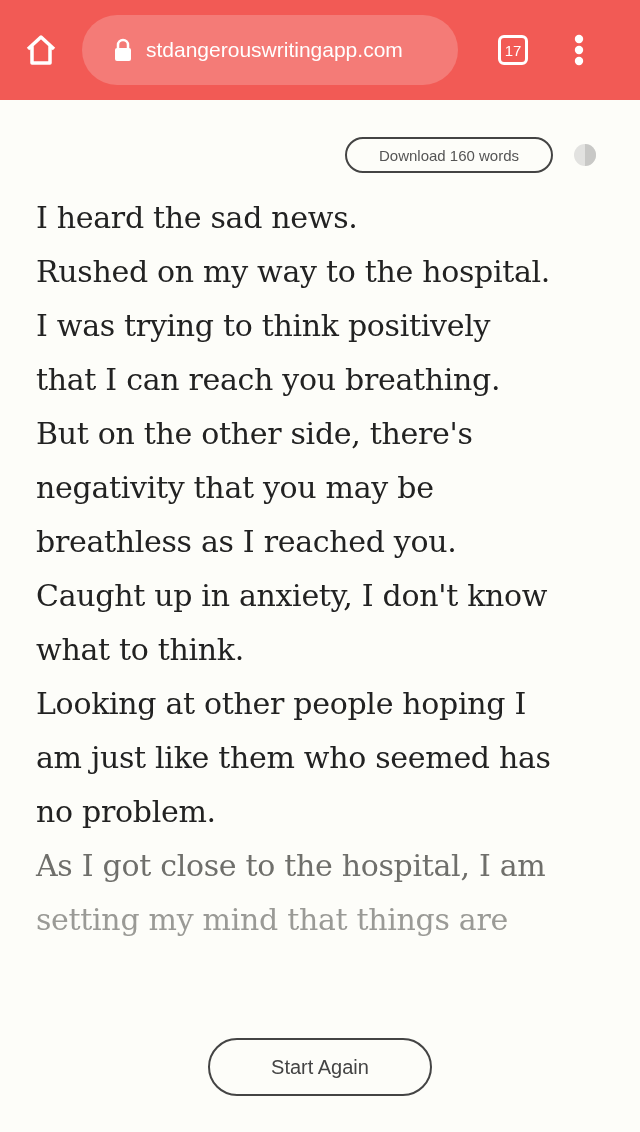  Describe the element at coordinates (293, 758) in the screenshot. I see `text-line: am just like them who seemed has` at that location.